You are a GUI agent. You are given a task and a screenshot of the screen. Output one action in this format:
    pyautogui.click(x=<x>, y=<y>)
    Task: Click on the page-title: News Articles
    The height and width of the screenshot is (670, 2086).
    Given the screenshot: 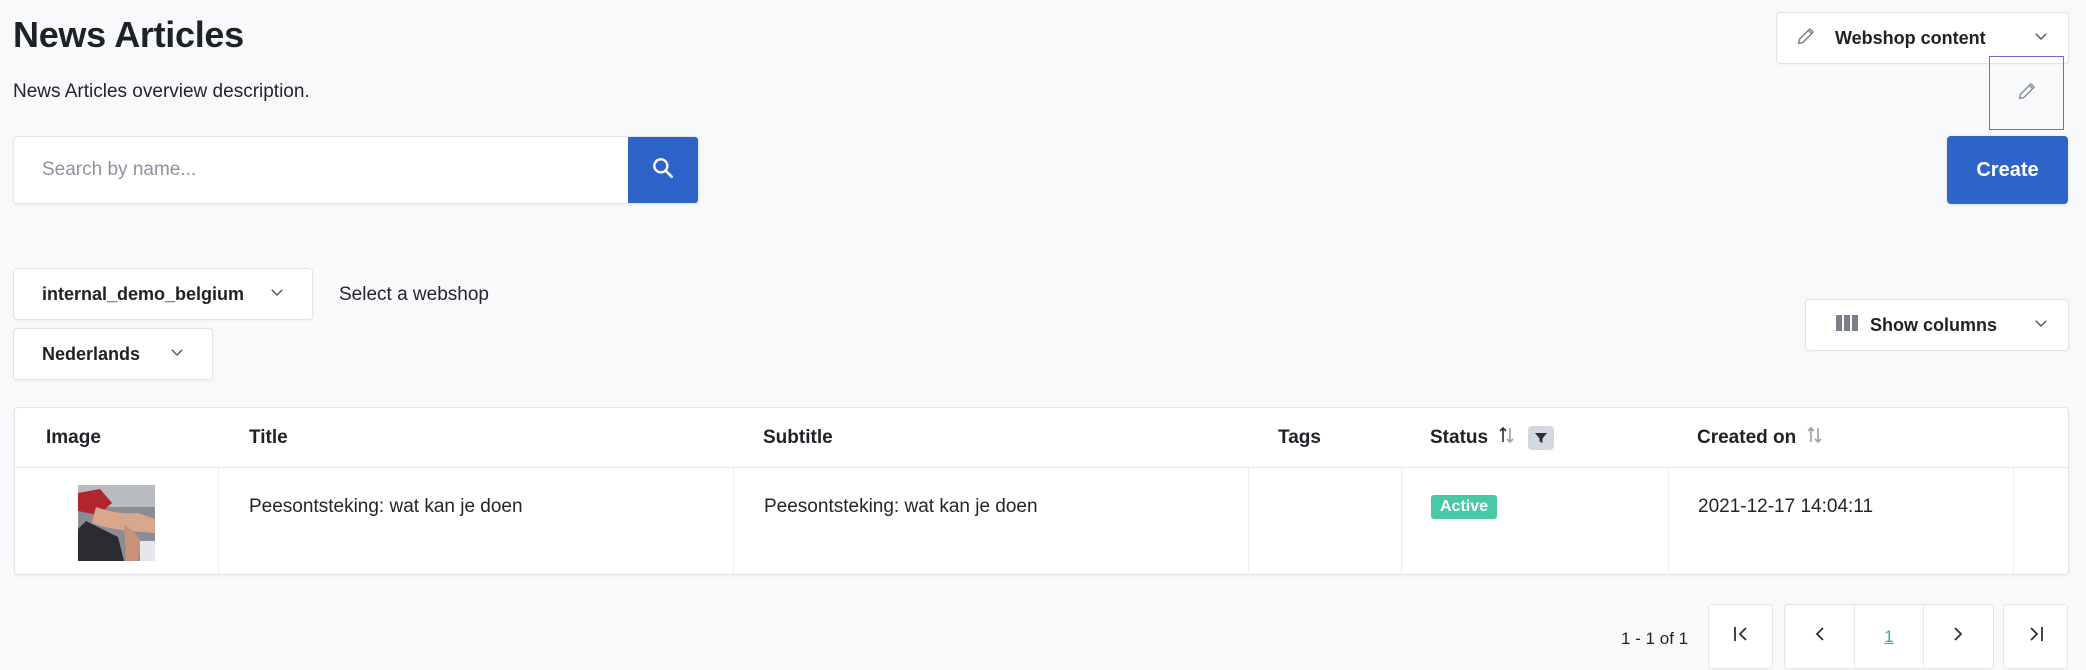 What is the action you would take?
    pyautogui.click(x=128, y=34)
    